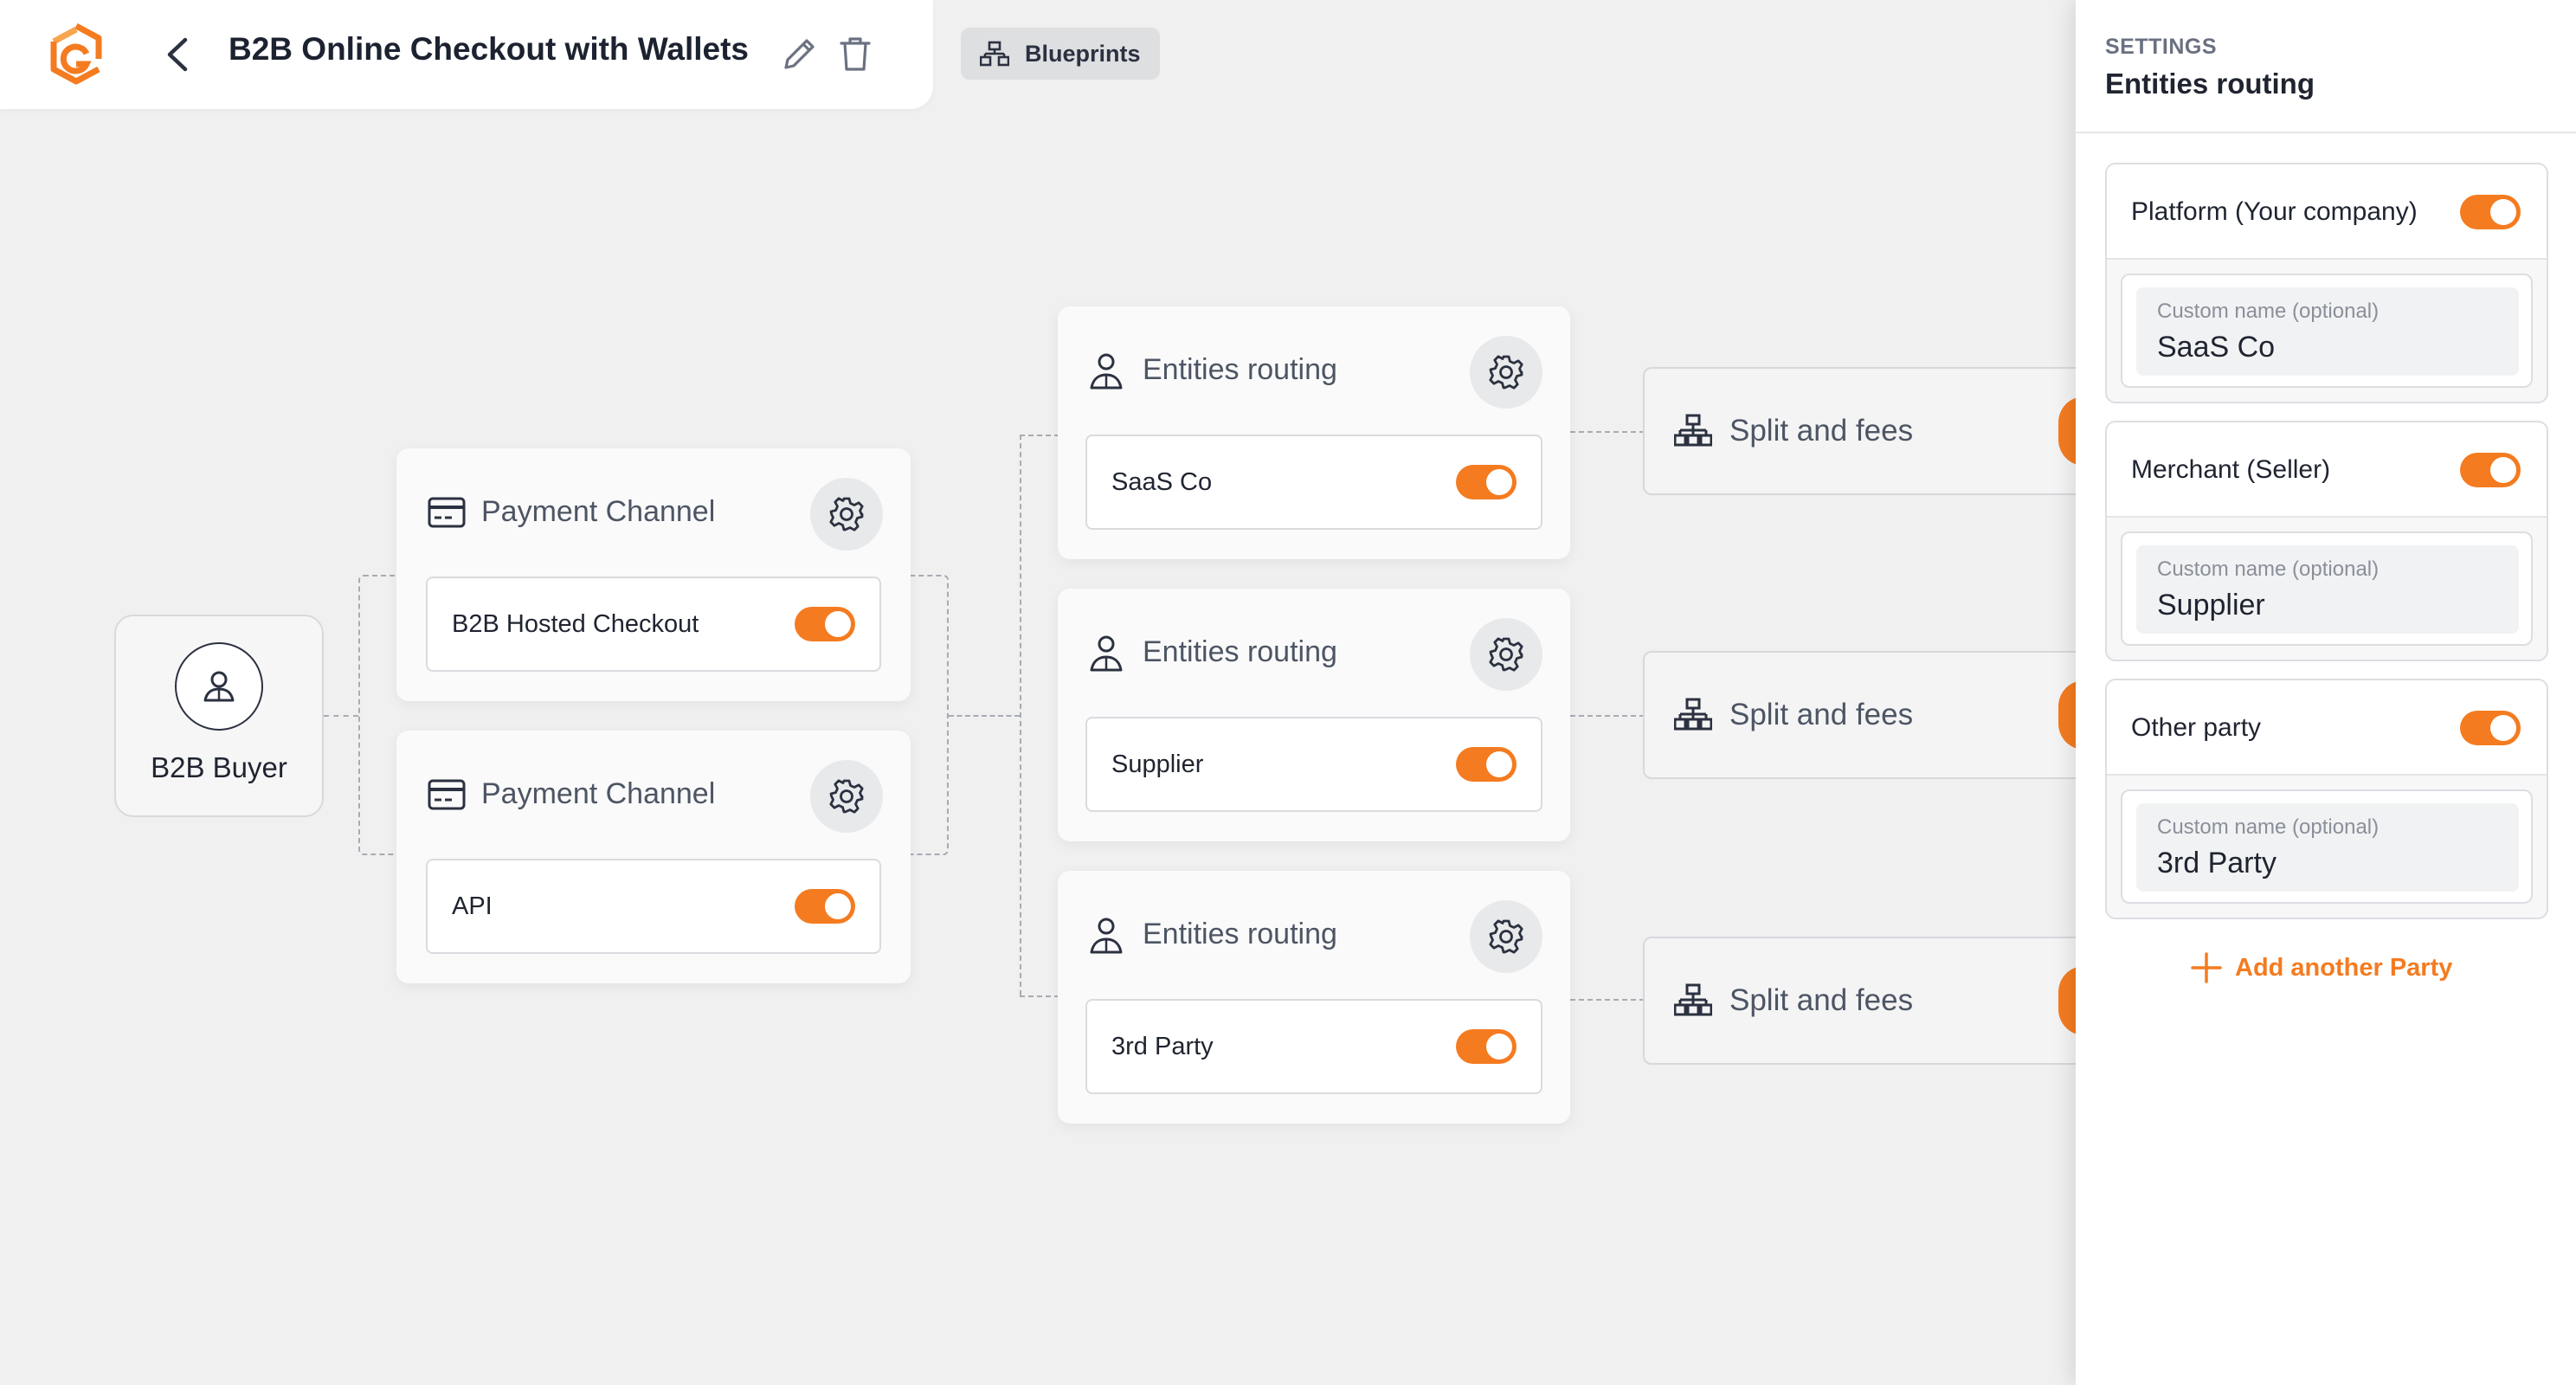 This screenshot has height=1385, width=2576. What do you see at coordinates (2216, 347) in the screenshot?
I see `custom-name-value: SaaS Co` at bounding box center [2216, 347].